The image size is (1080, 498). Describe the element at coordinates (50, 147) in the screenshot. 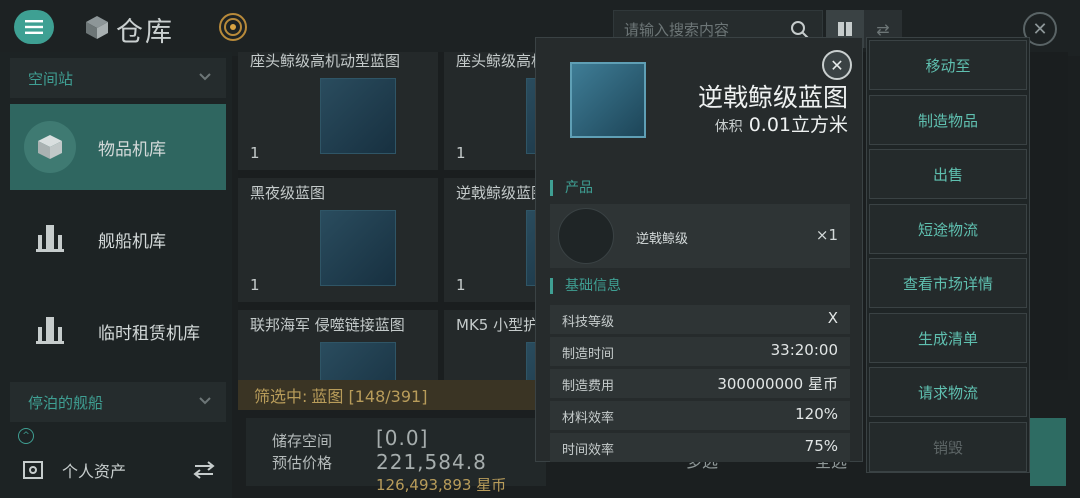

I see `box-icon` at that location.